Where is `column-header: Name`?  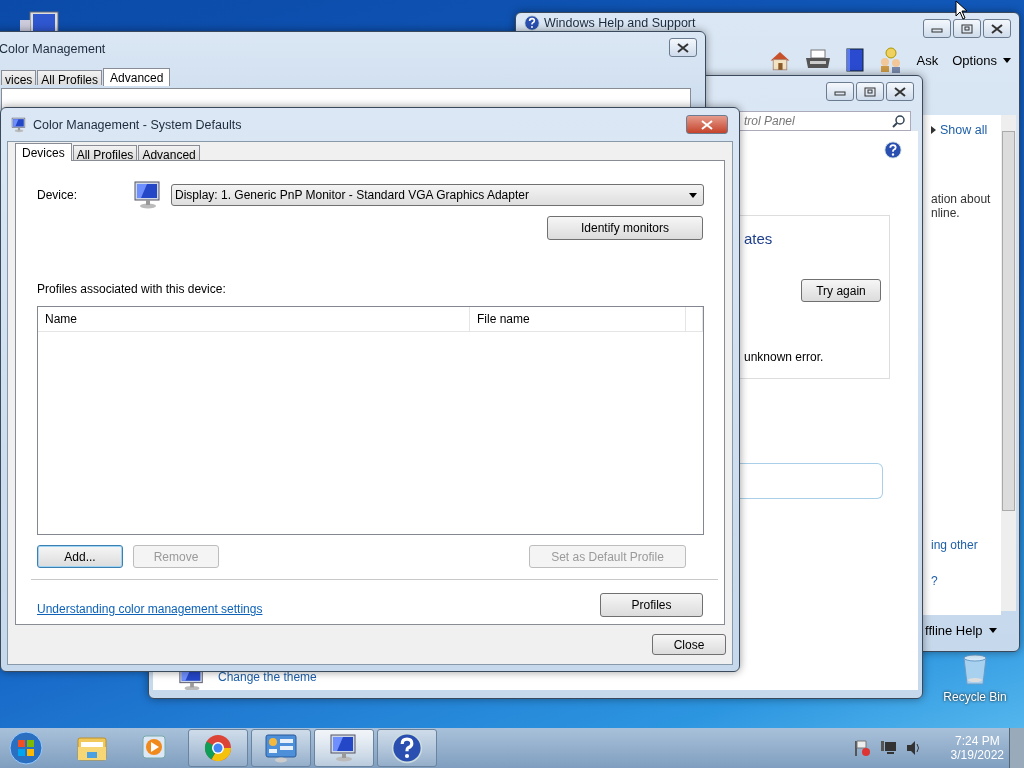 column-header: Name is located at coordinates (254, 319).